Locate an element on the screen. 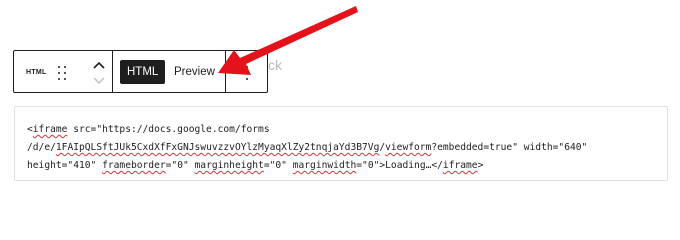  preview-mode-button: Preview is located at coordinates (194, 72).